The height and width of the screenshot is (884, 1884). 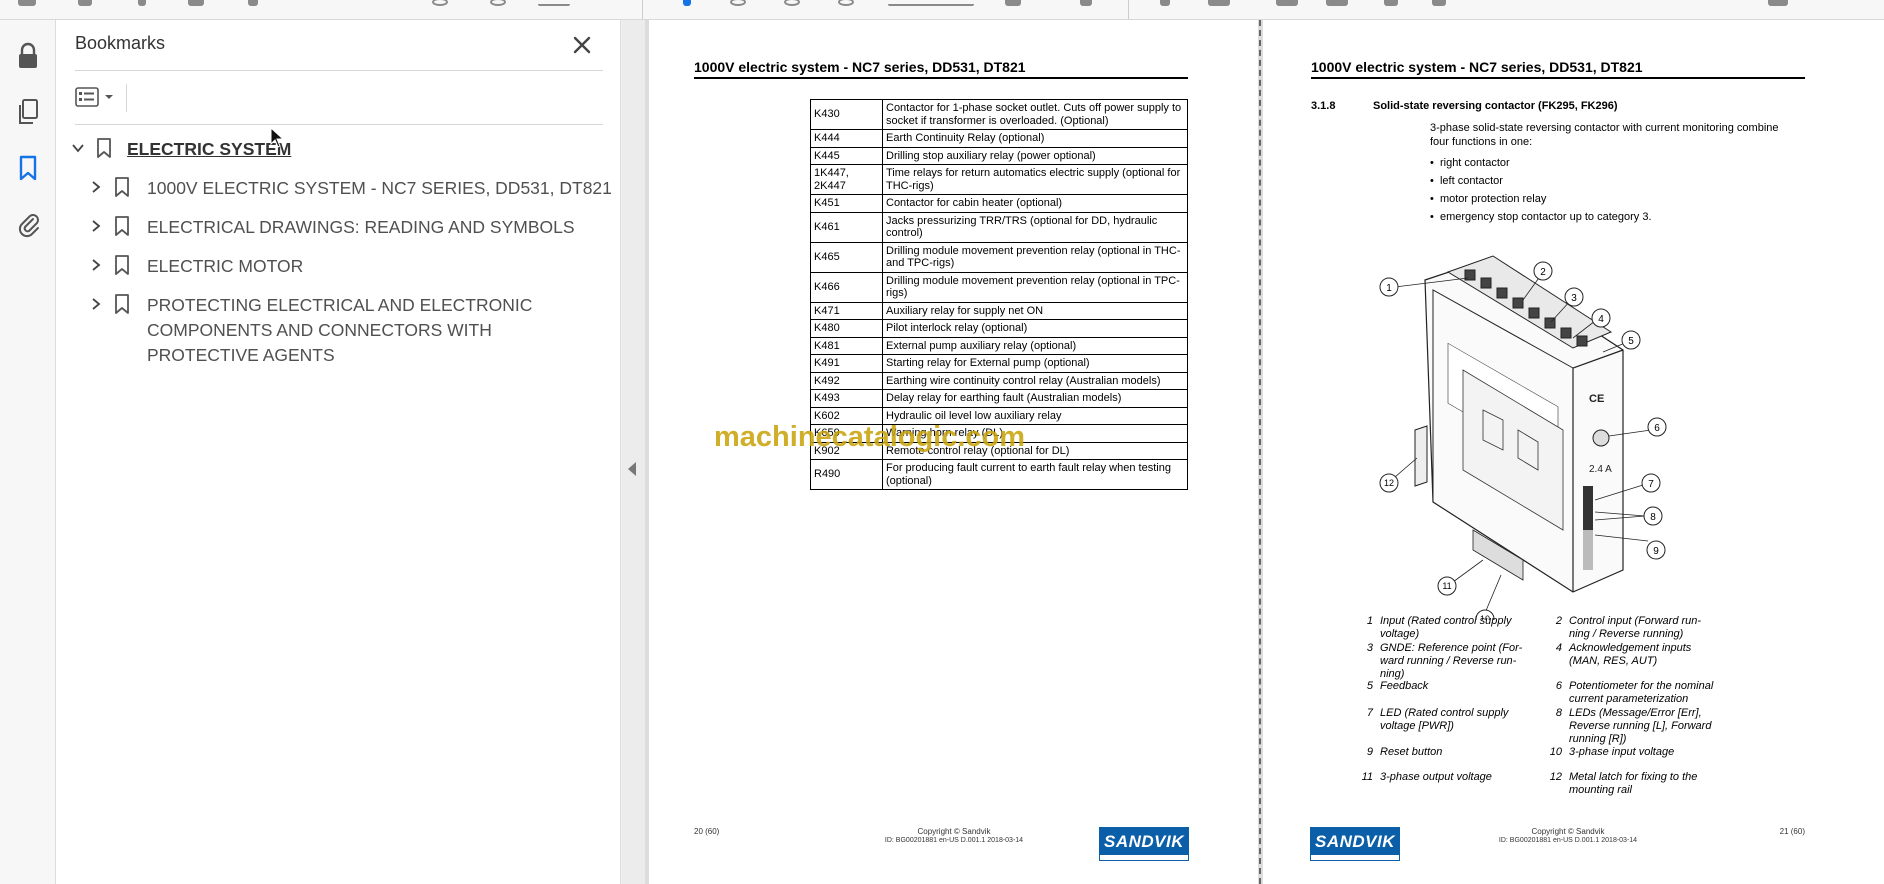 What do you see at coordinates (1651, 484) in the screenshot?
I see `svg-text: 7` at bounding box center [1651, 484].